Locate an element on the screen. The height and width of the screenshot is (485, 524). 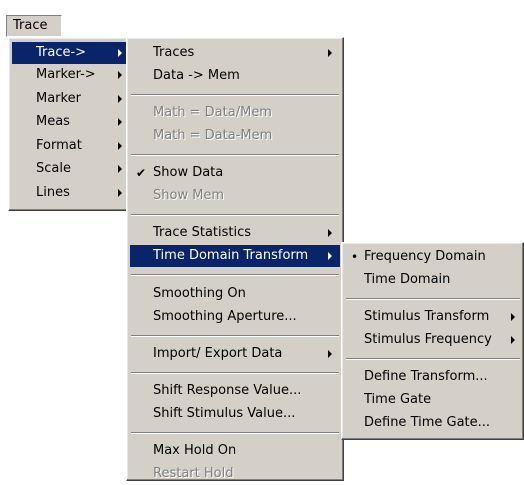
menu-item-frequency-domain: • Frequency Domain is located at coordinates (432, 257).